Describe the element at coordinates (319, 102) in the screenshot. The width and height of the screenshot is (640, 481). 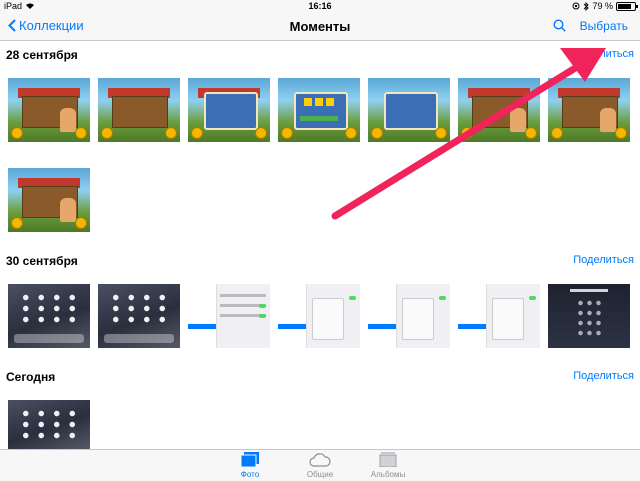
I see `stars-icon` at that location.